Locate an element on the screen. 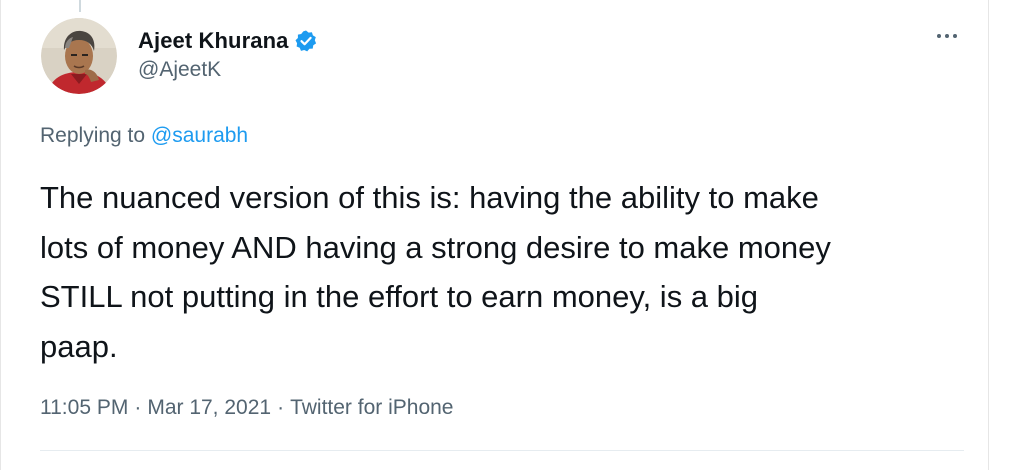 This screenshot has width=1023, height=470. replying-to: Replying to @saurabh is located at coordinates (144, 136).